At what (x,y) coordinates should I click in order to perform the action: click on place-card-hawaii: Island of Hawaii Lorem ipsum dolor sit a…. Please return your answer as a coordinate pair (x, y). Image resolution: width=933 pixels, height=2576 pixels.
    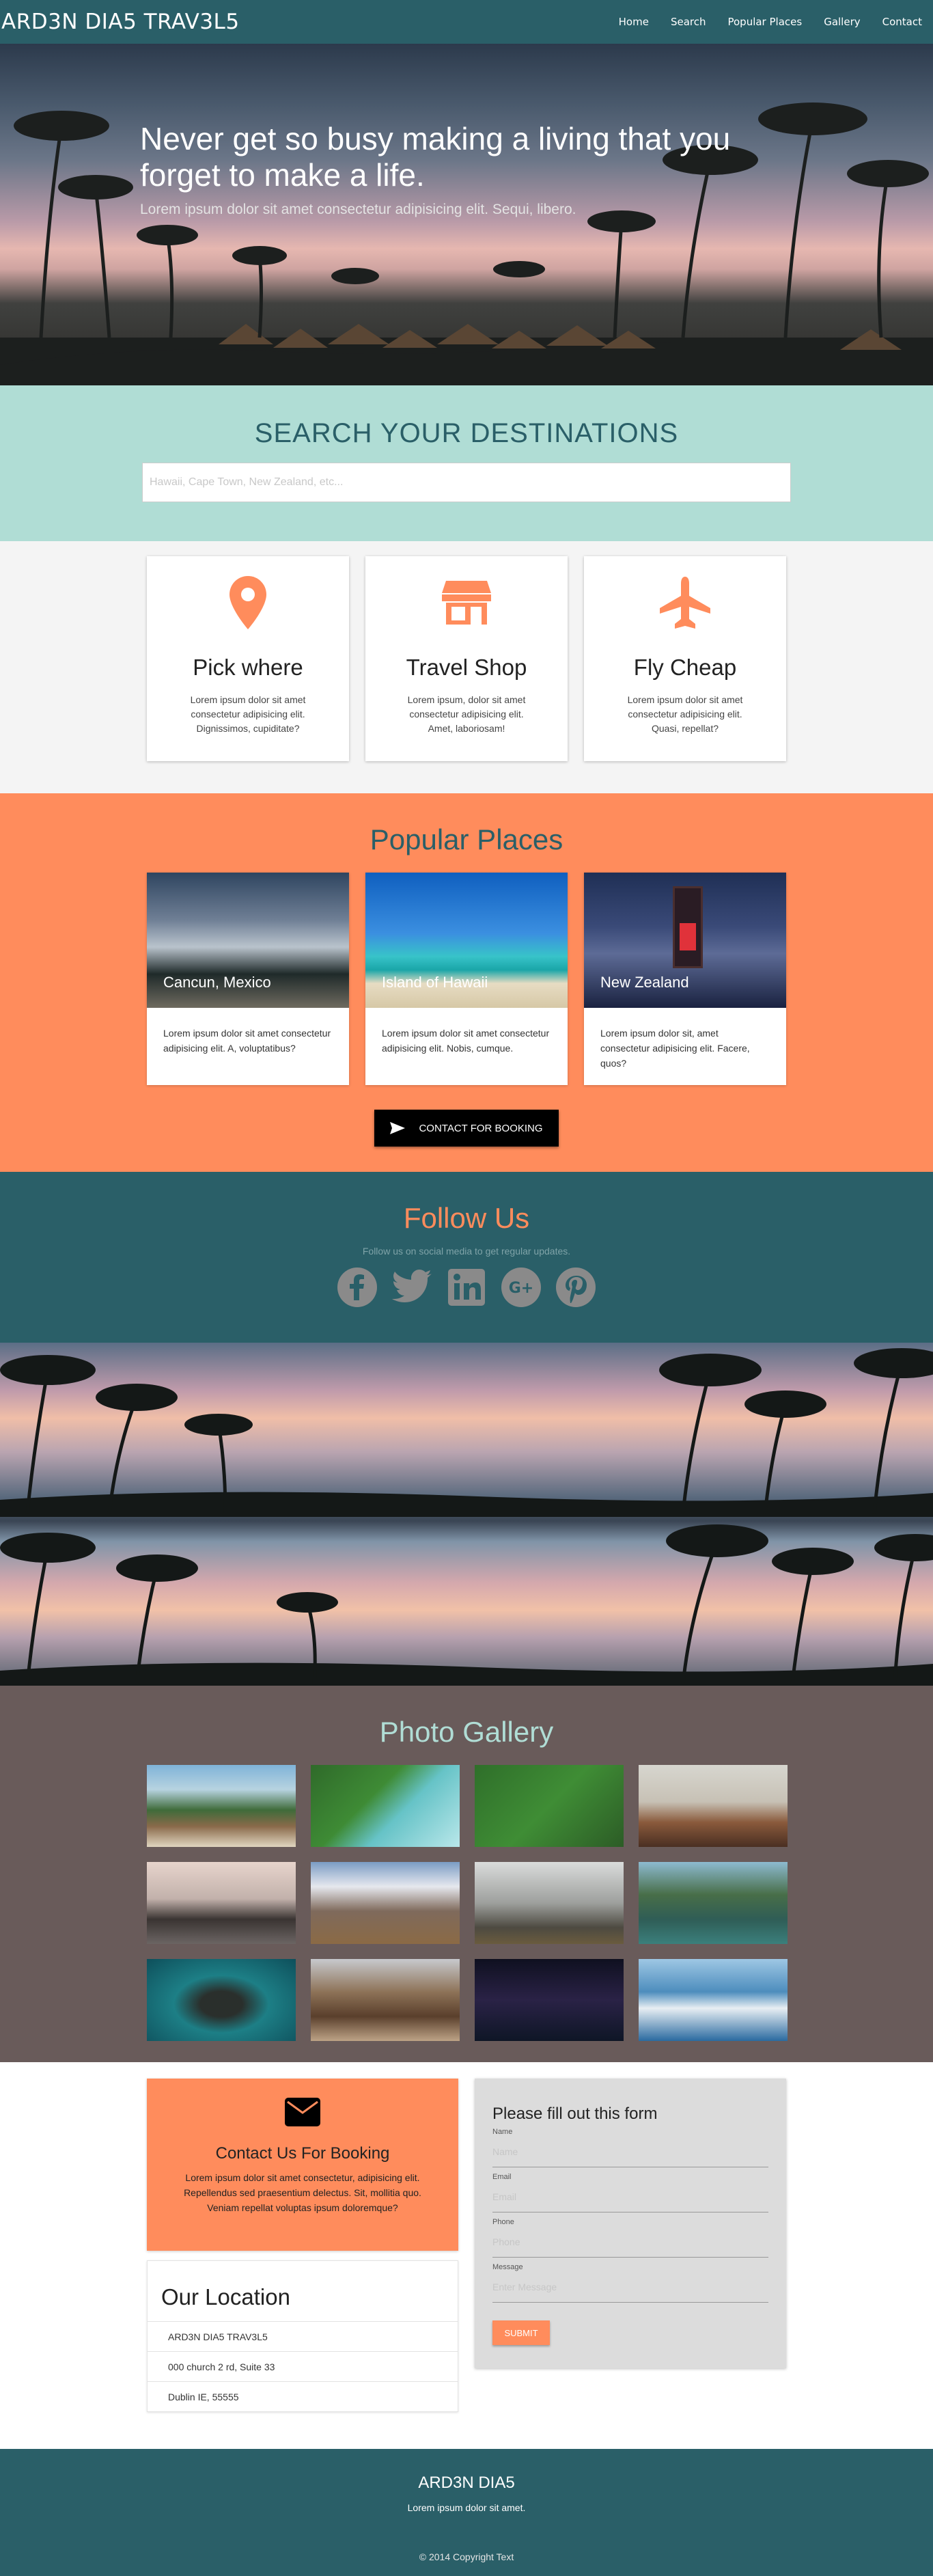
    Looking at the image, I should click on (466, 979).